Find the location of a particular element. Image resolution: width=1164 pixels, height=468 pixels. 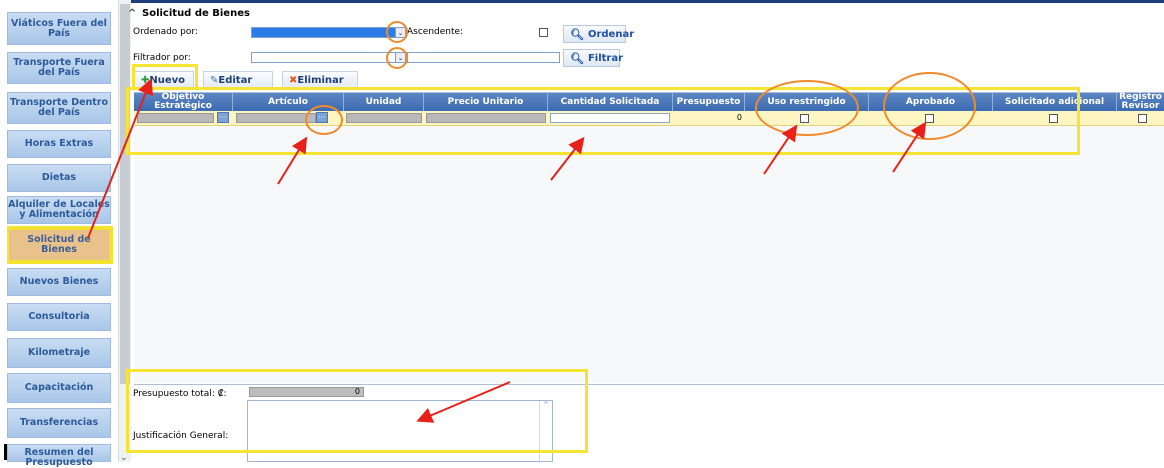

scrollbar-thumb is located at coordinates (125, 194).